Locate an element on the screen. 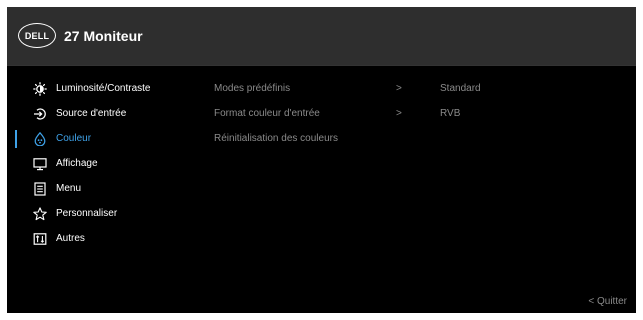 This screenshot has height=320, width=643. menu-item-color: Couleur is located at coordinates (107, 138).